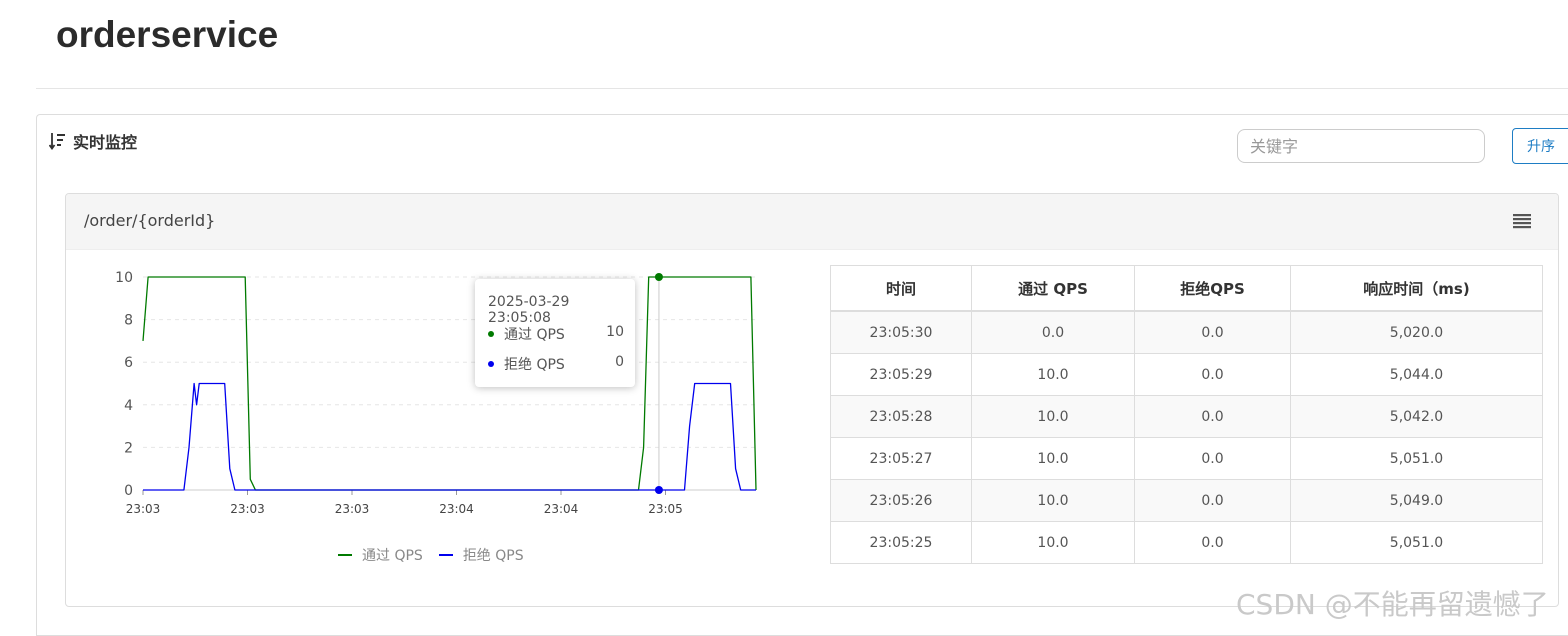 Image resolution: width=1568 pixels, height=636 pixels. What do you see at coordinates (128, 491) in the screenshot?
I see `y-tick-label: 0` at bounding box center [128, 491].